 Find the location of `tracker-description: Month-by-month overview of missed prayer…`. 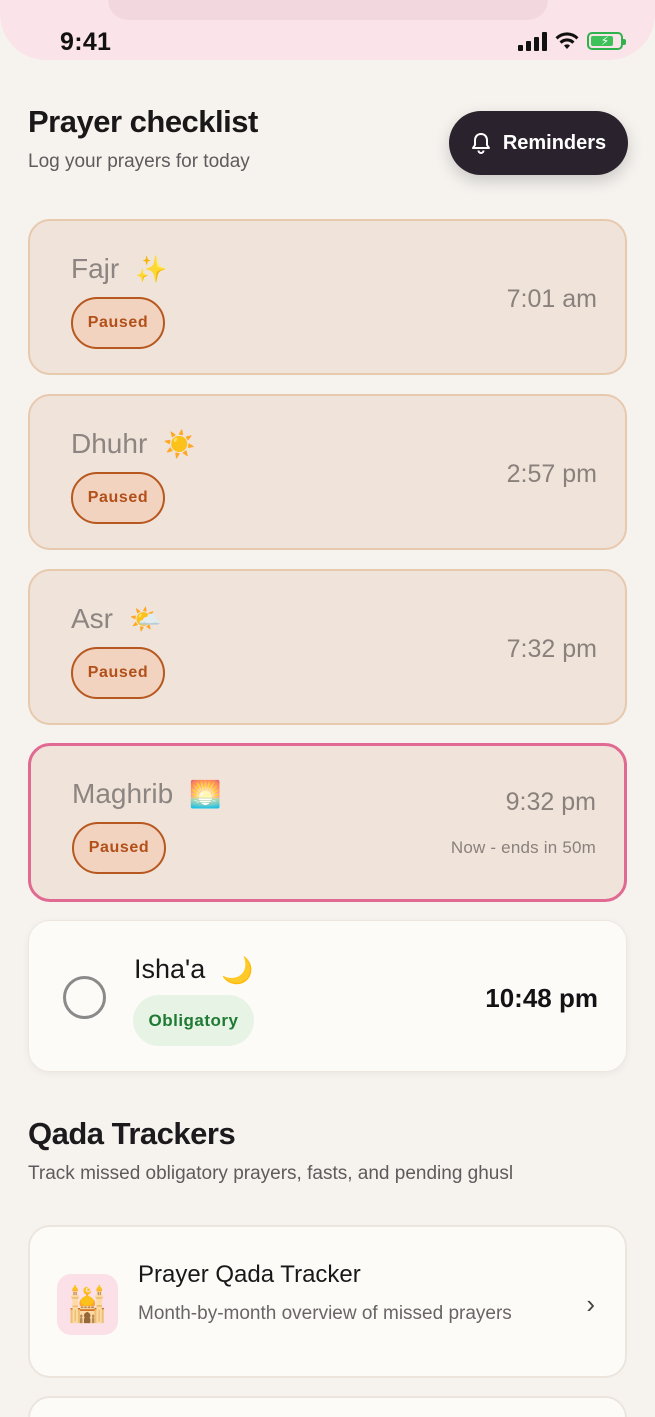

tracker-description: Month-by-month overview of missed prayer… is located at coordinates (325, 1313).